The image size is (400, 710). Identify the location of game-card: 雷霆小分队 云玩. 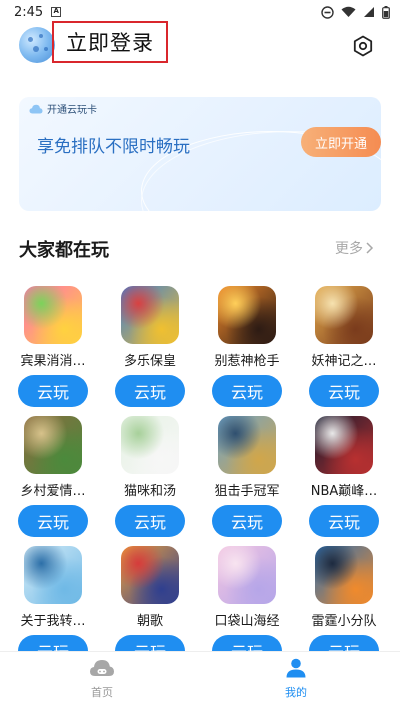
(344, 599).